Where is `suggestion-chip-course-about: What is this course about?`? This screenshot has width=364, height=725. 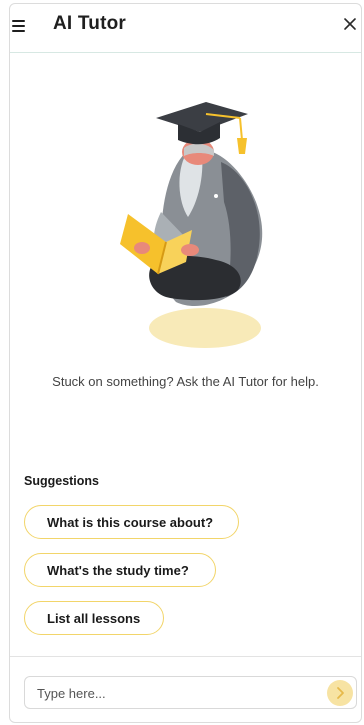
suggestion-chip-course-about: What is this course about? is located at coordinates (131, 522).